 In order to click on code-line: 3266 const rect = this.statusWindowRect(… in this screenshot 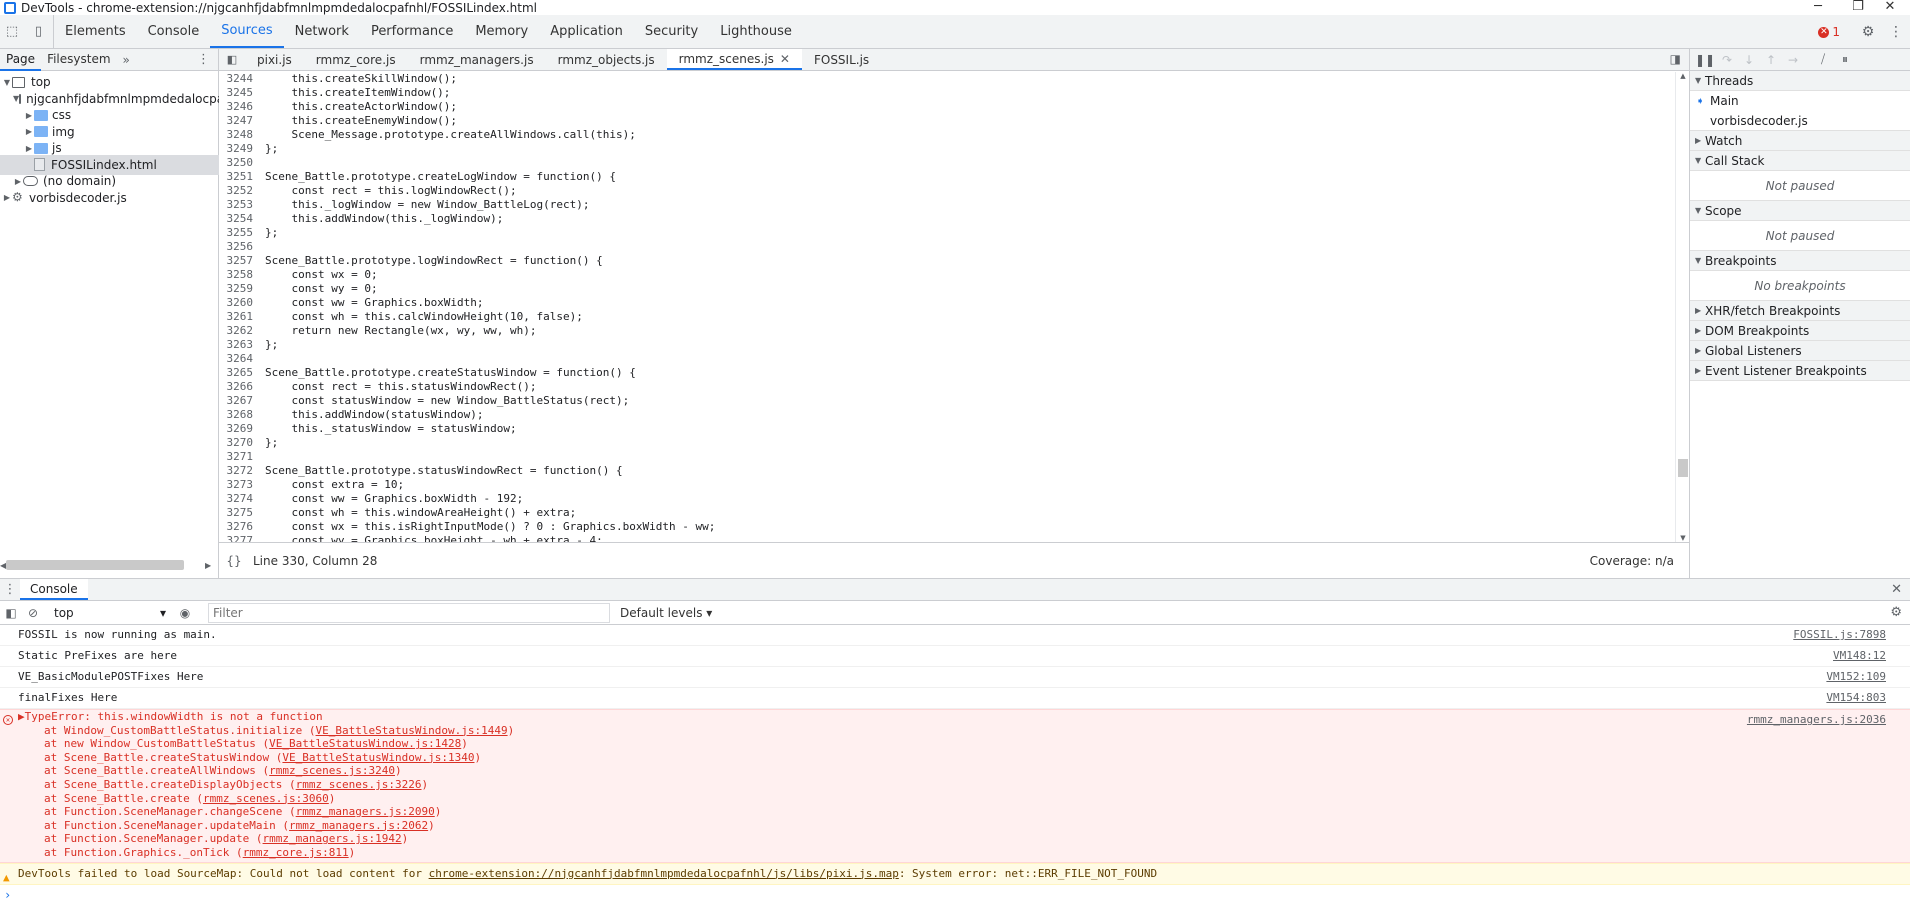, I will do `click(950, 387)`.